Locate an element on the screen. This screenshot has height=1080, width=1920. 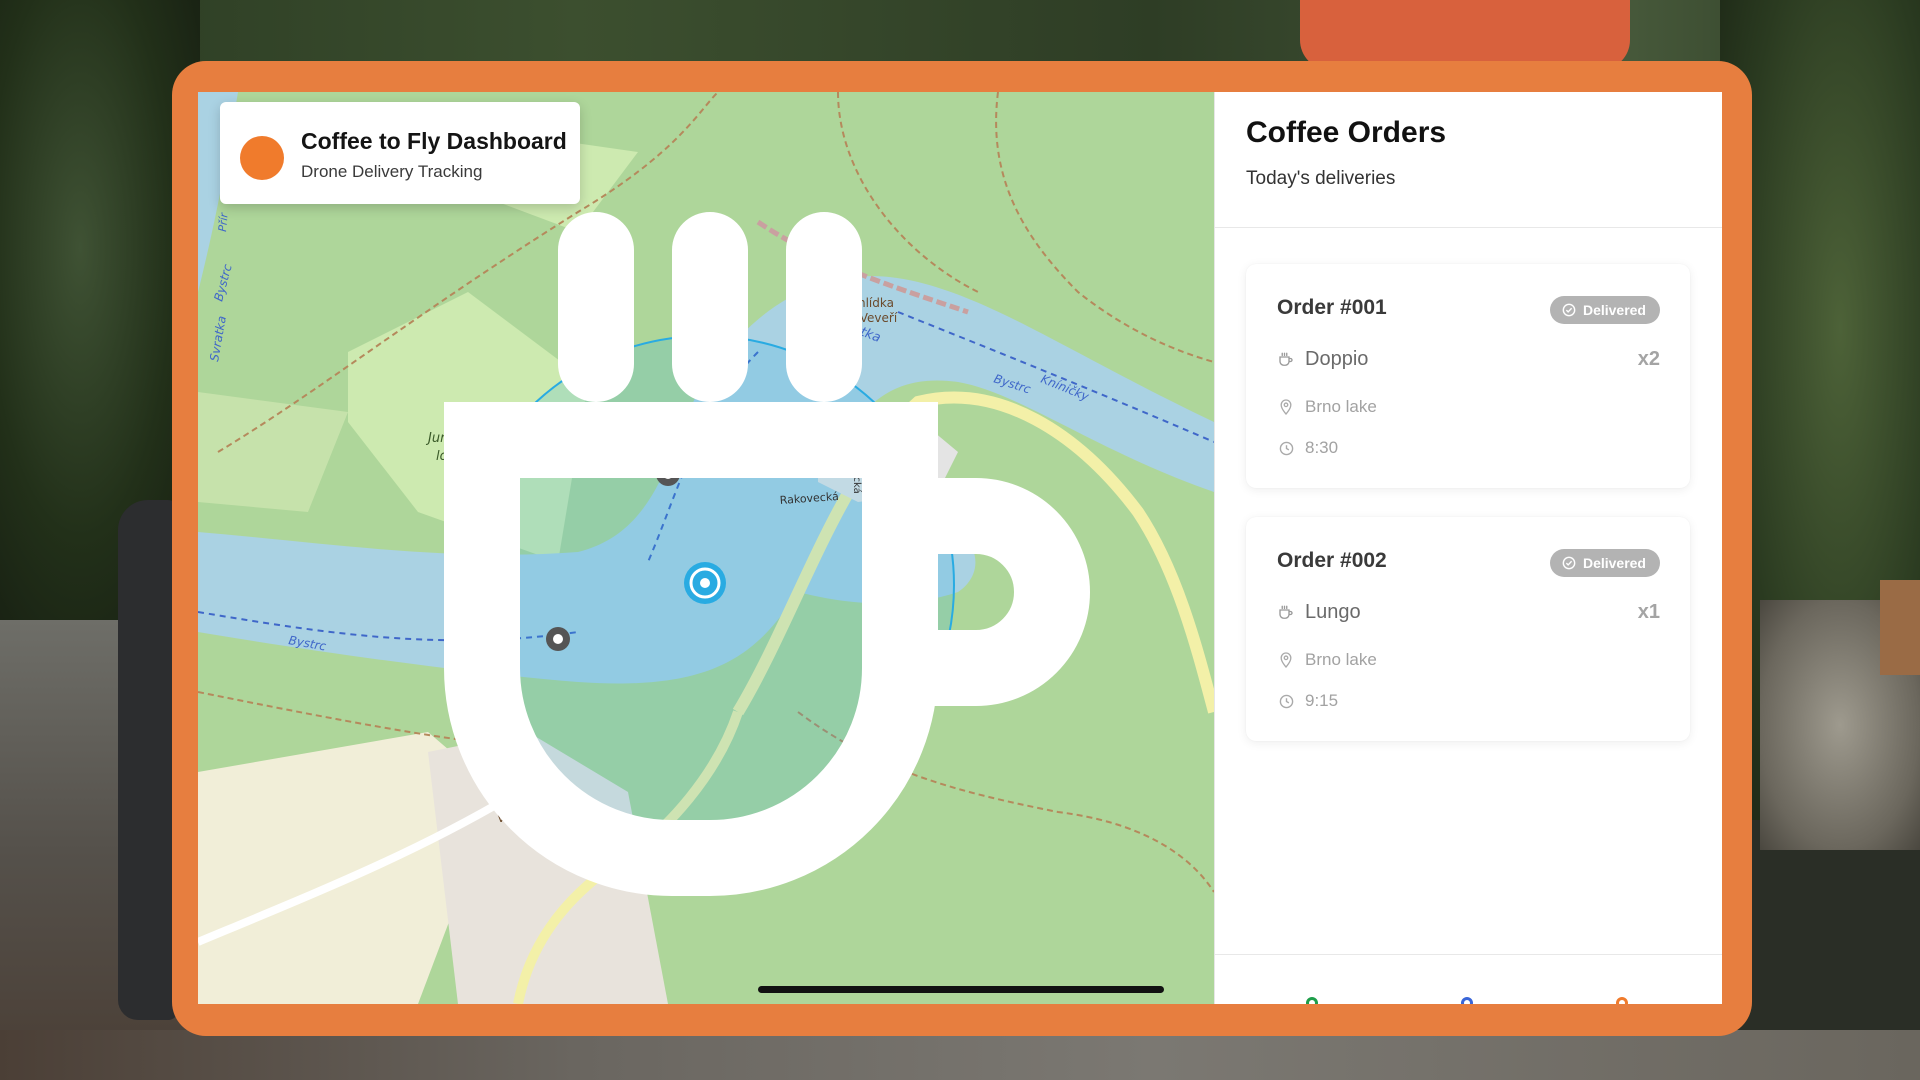
order-drink-row: Lungo is located at coordinates (1319, 612).